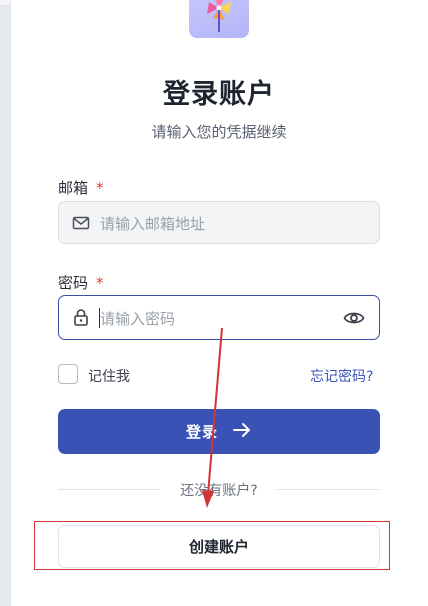 This screenshot has height=606, width=428. Describe the element at coordinates (201, 432) in the screenshot. I see `login-button-label: 登录` at that location.